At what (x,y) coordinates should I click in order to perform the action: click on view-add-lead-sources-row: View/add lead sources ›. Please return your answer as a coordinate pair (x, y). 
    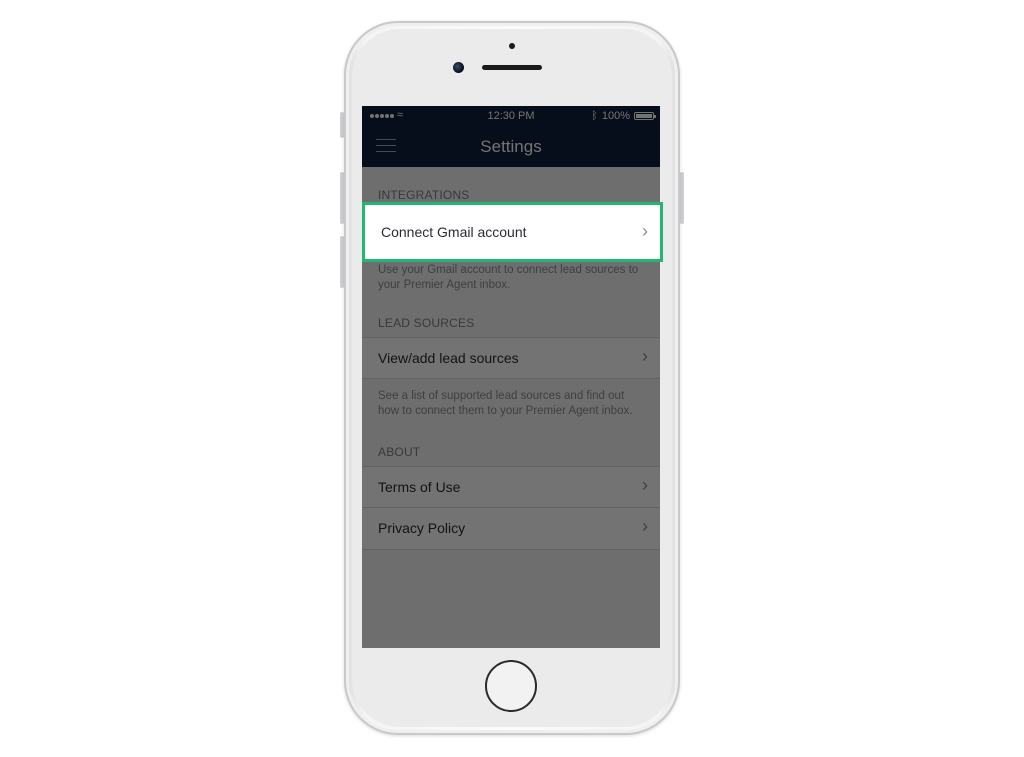
    Looking at the image, I should click on (511, 358).